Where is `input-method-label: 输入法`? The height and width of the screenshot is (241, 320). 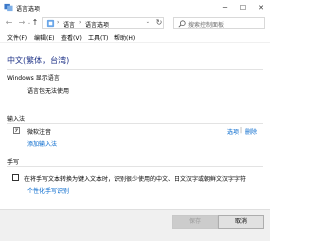 input-method-label: 输入法 is located at coordinates (16, 119).